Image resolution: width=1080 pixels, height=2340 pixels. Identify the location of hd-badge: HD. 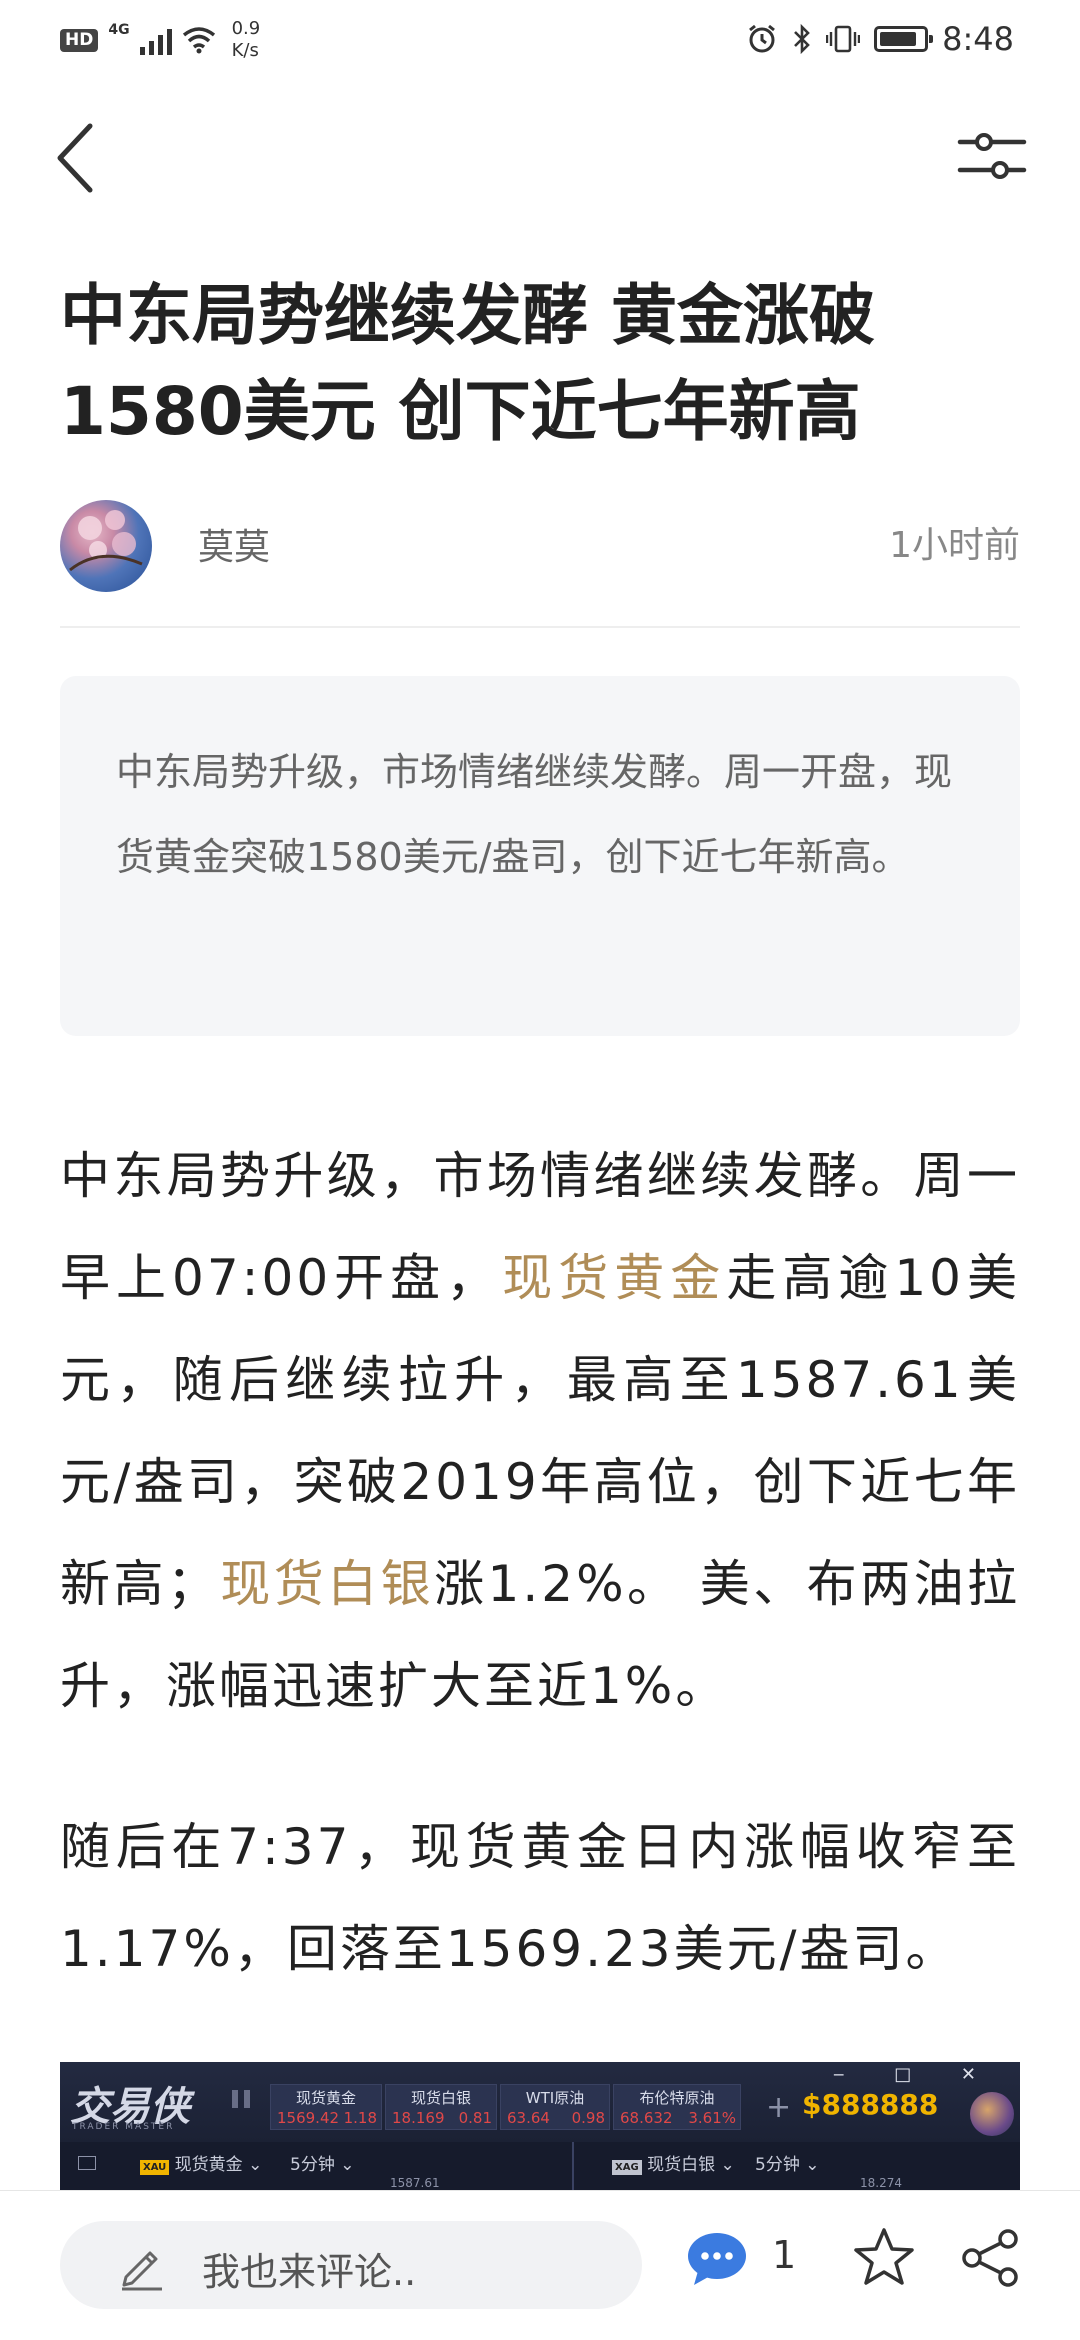
(79, 40).